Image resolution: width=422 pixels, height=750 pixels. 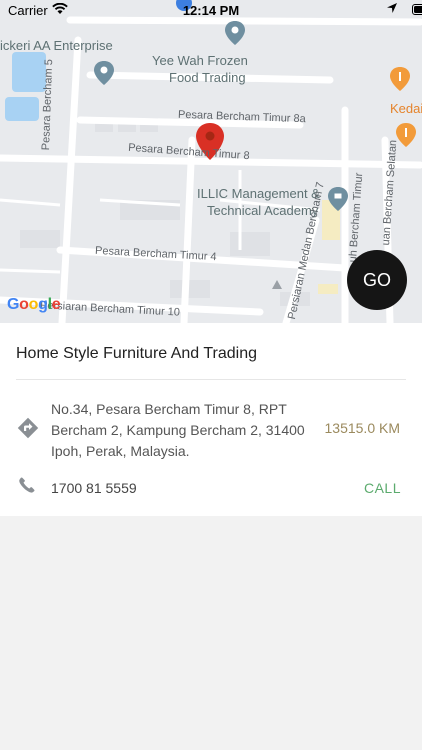 What do you see at coordinates (211, 379) in the screenshot?
I see `divider` at bounding box center [211, 379].